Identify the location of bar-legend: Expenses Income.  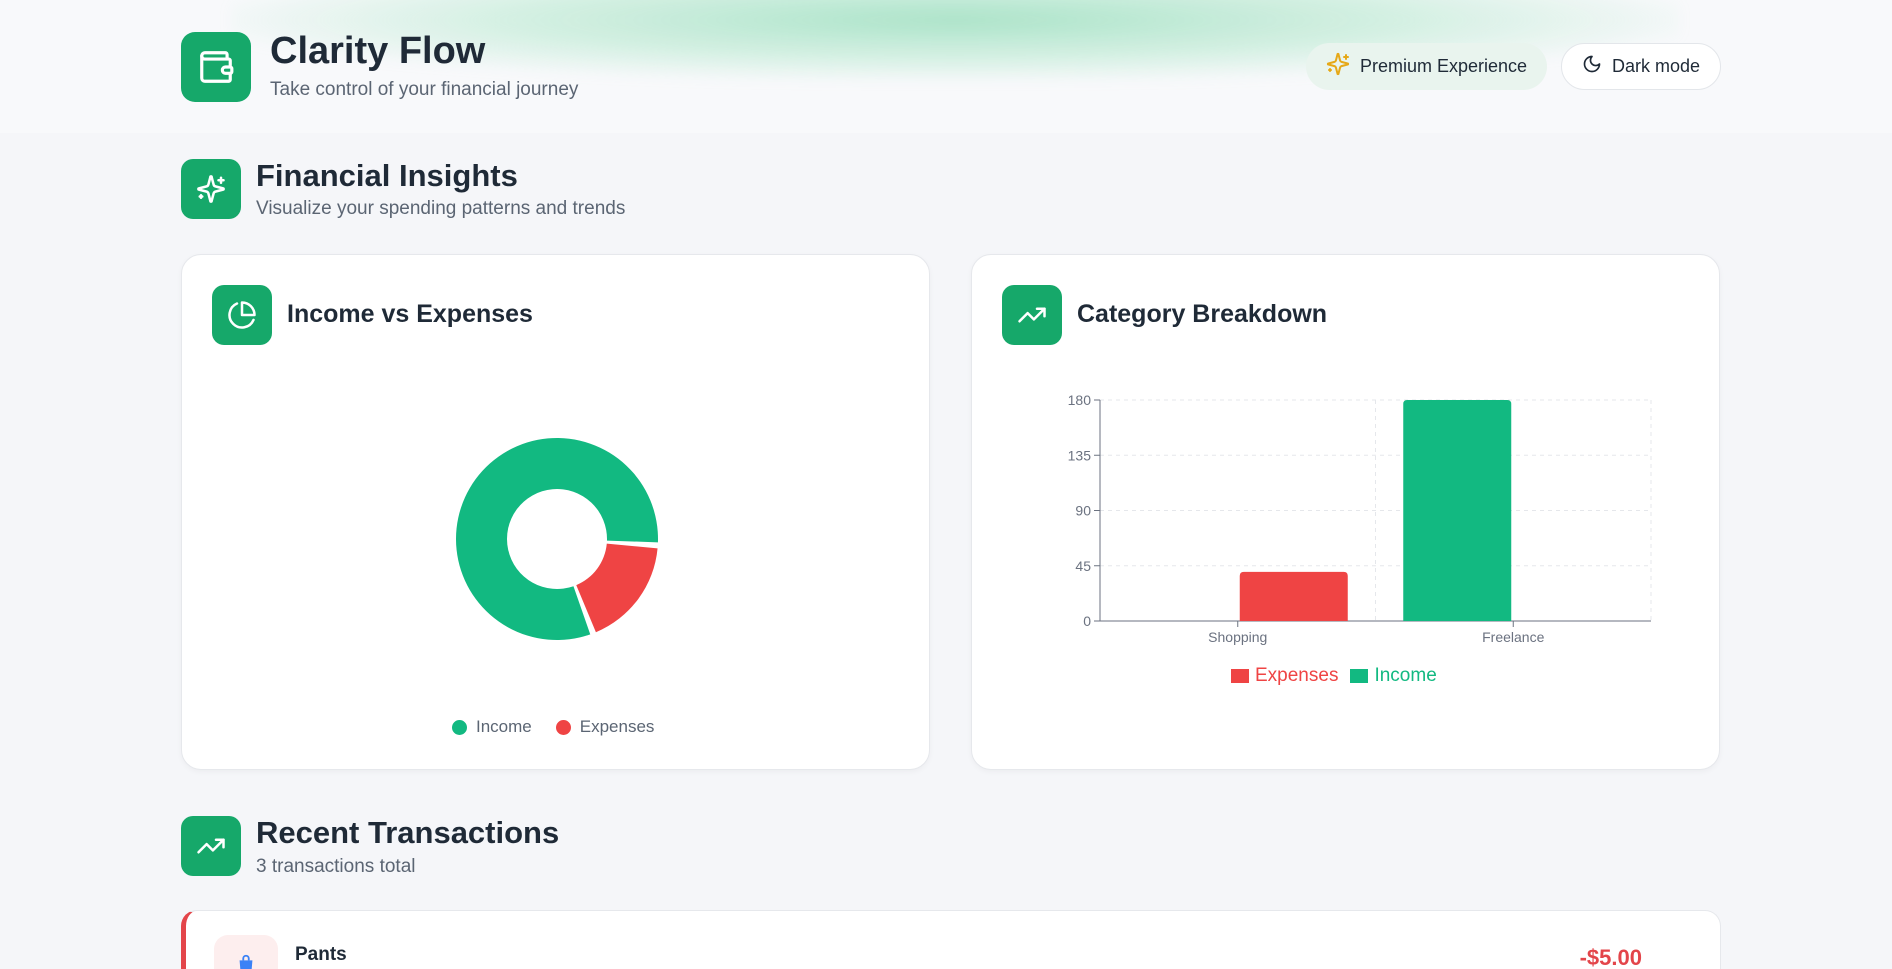
(1334, 676).